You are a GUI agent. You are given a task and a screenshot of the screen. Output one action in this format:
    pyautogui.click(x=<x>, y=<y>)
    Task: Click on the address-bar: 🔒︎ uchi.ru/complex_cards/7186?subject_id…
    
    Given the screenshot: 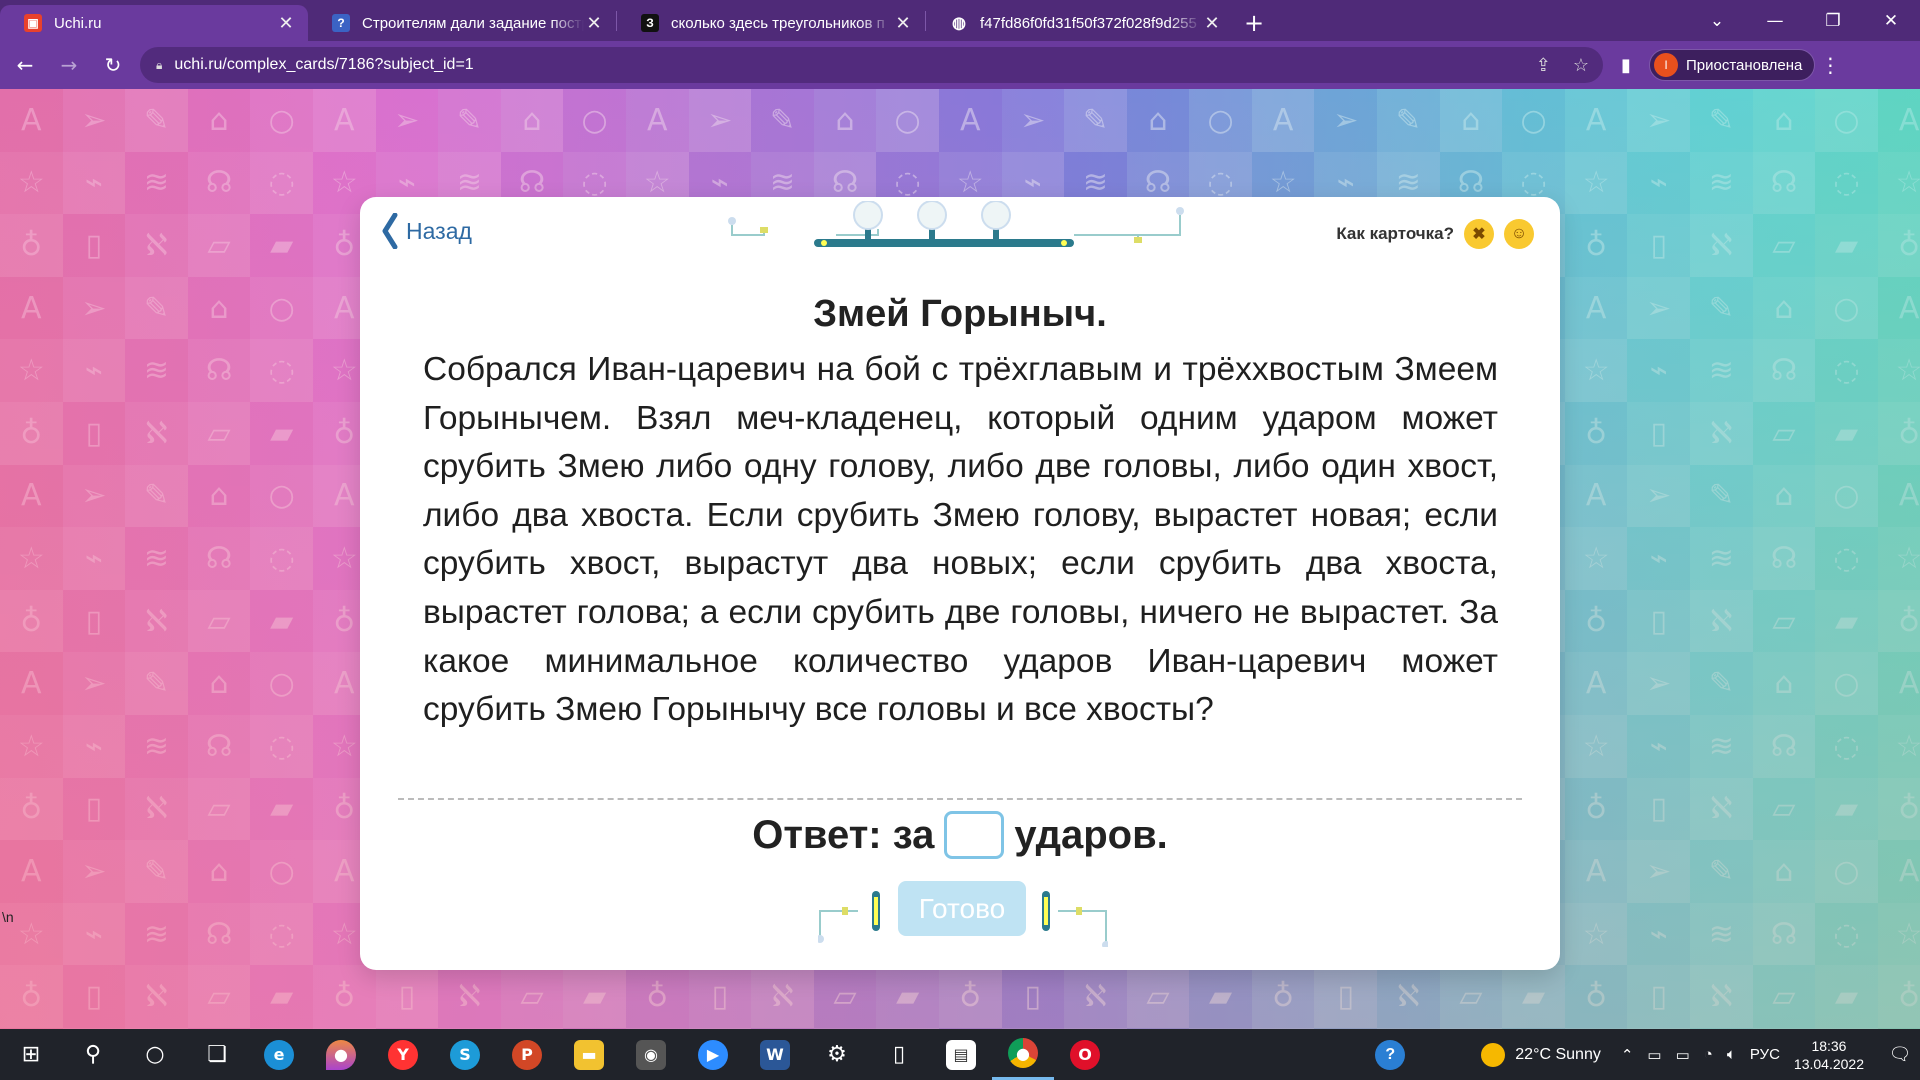 What is the action you would take?
    pyautogui.click(x=871, y=65)
    